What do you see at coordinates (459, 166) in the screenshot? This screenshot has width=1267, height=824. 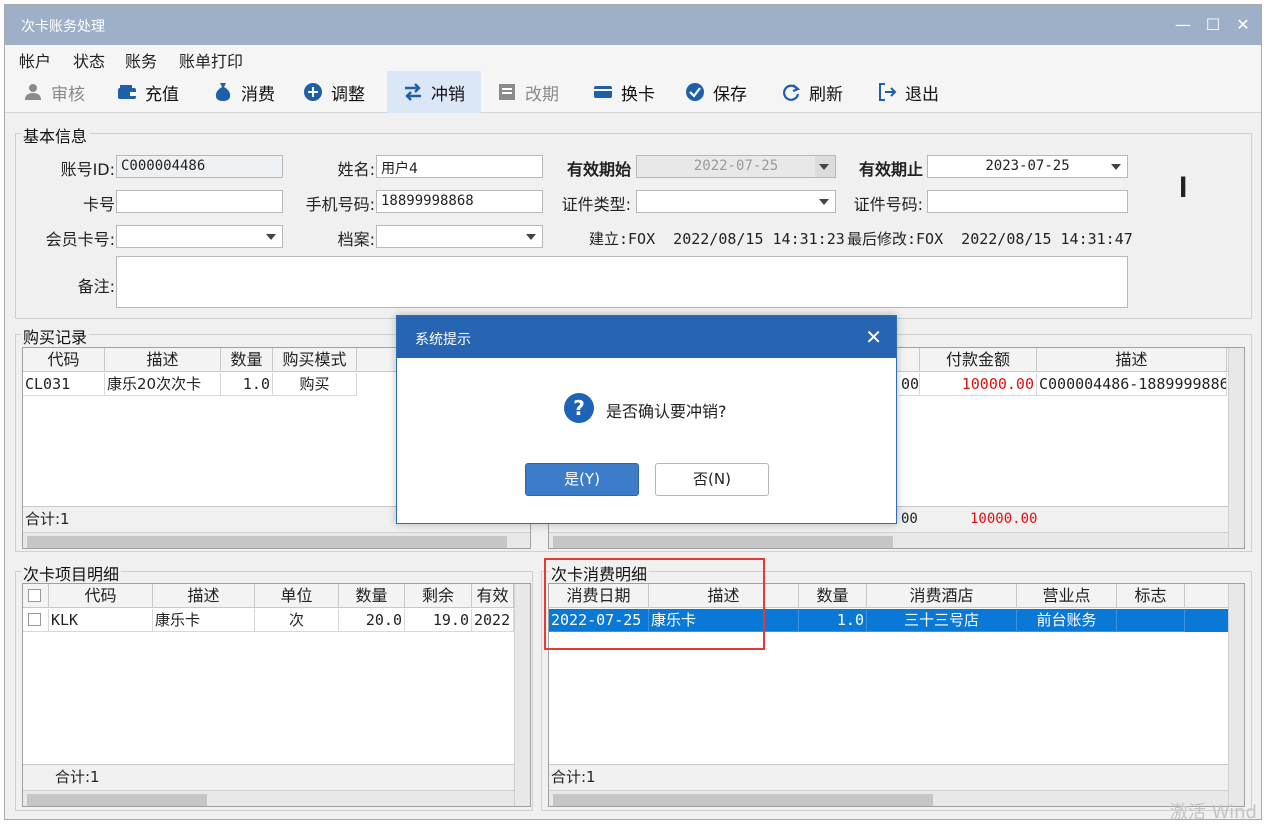 I see `name-field: 用户4` at bounding box center [459, 166].